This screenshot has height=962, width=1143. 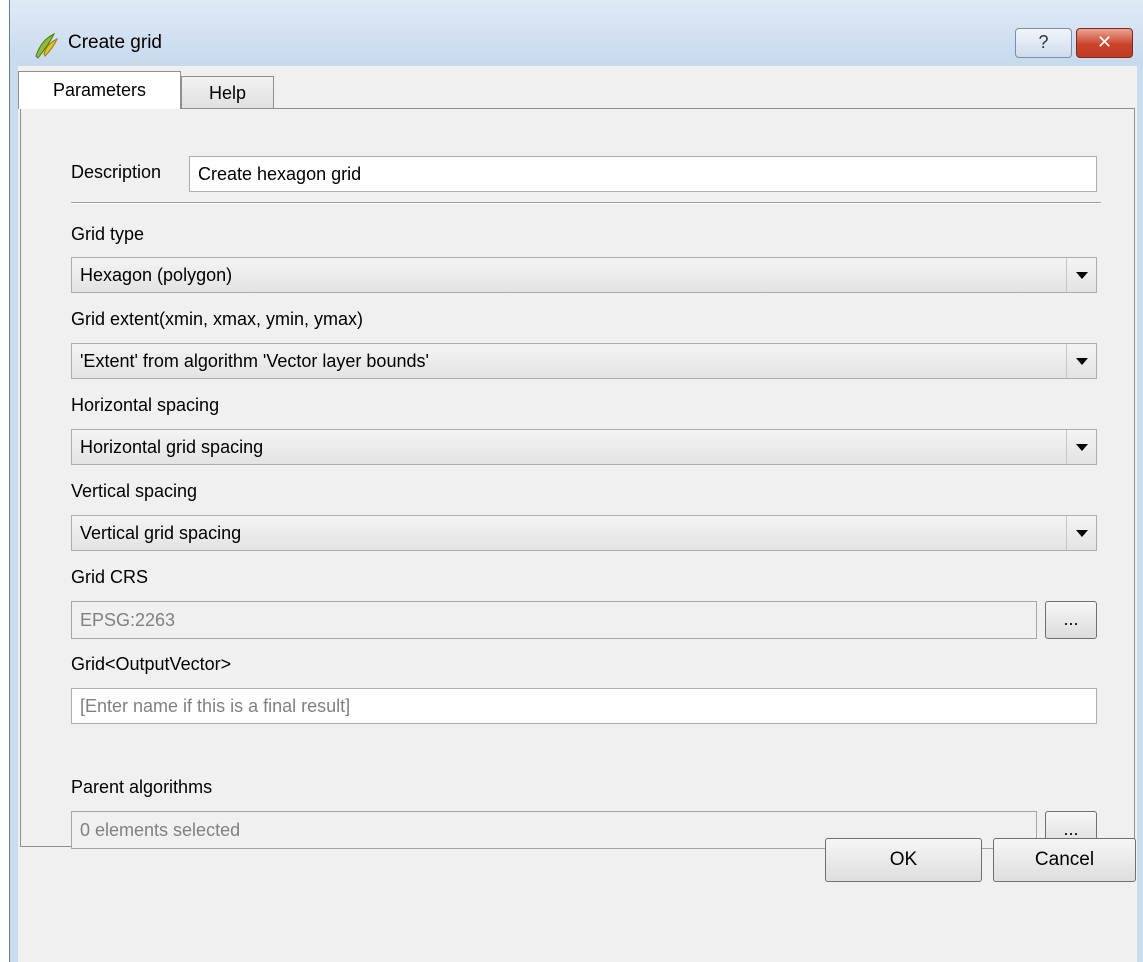 I want to click on tab-help: Help, so click(x=227, y=92).